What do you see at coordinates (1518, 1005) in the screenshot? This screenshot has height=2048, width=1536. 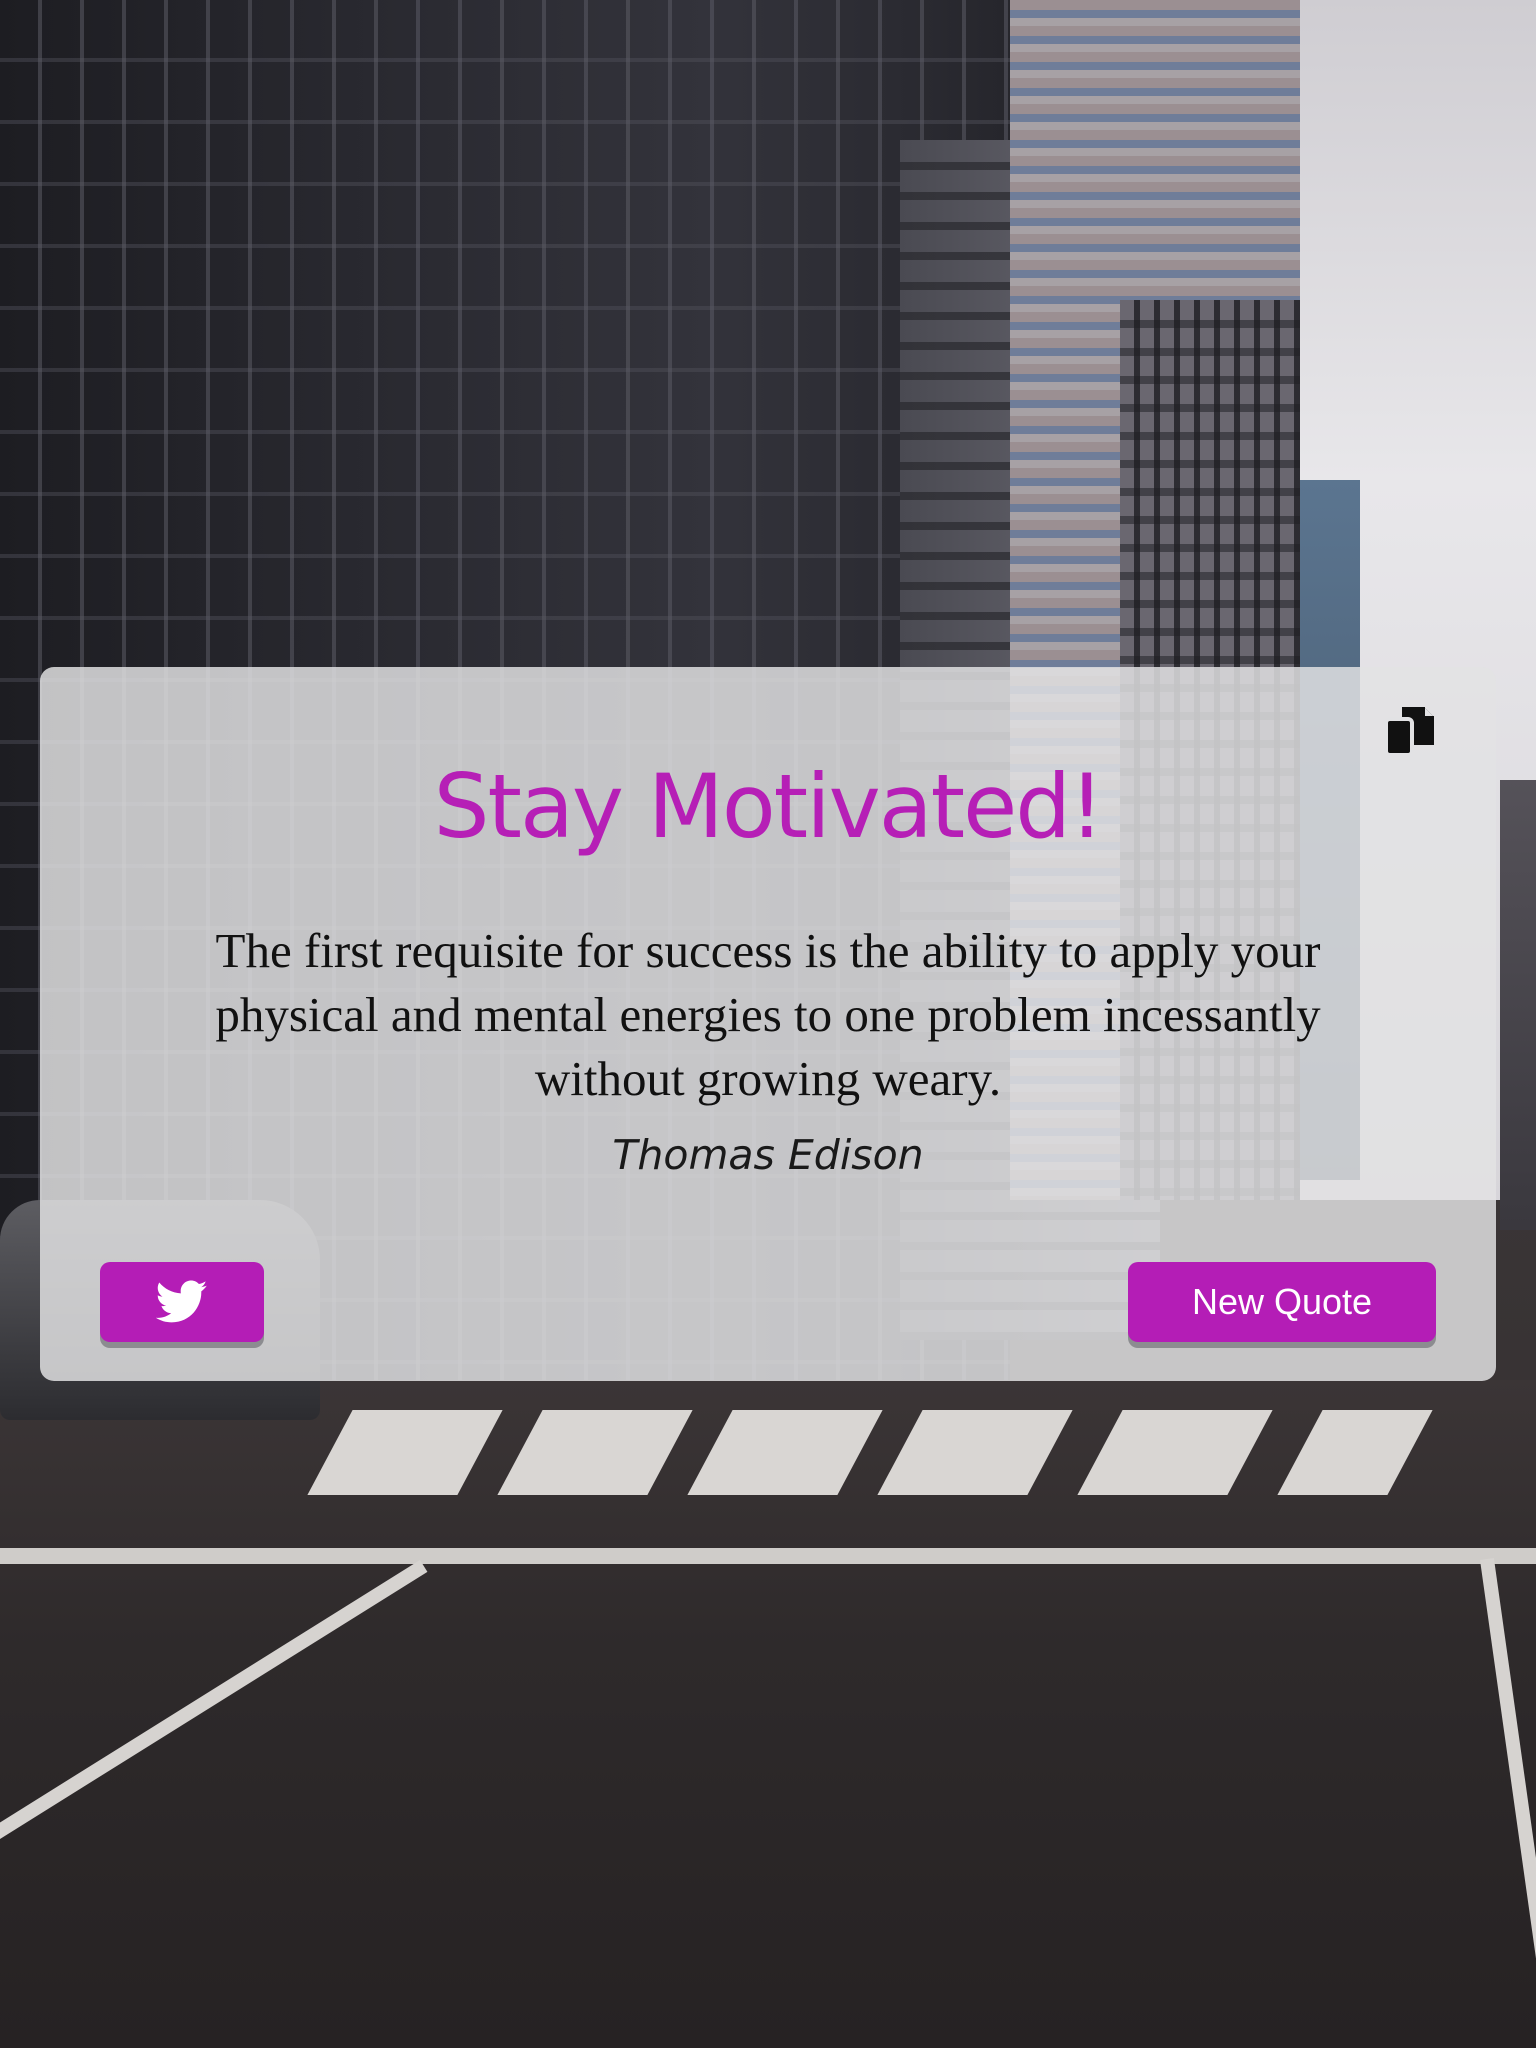 I see `background-building-far-right` at bounding box center [1518, 1005].